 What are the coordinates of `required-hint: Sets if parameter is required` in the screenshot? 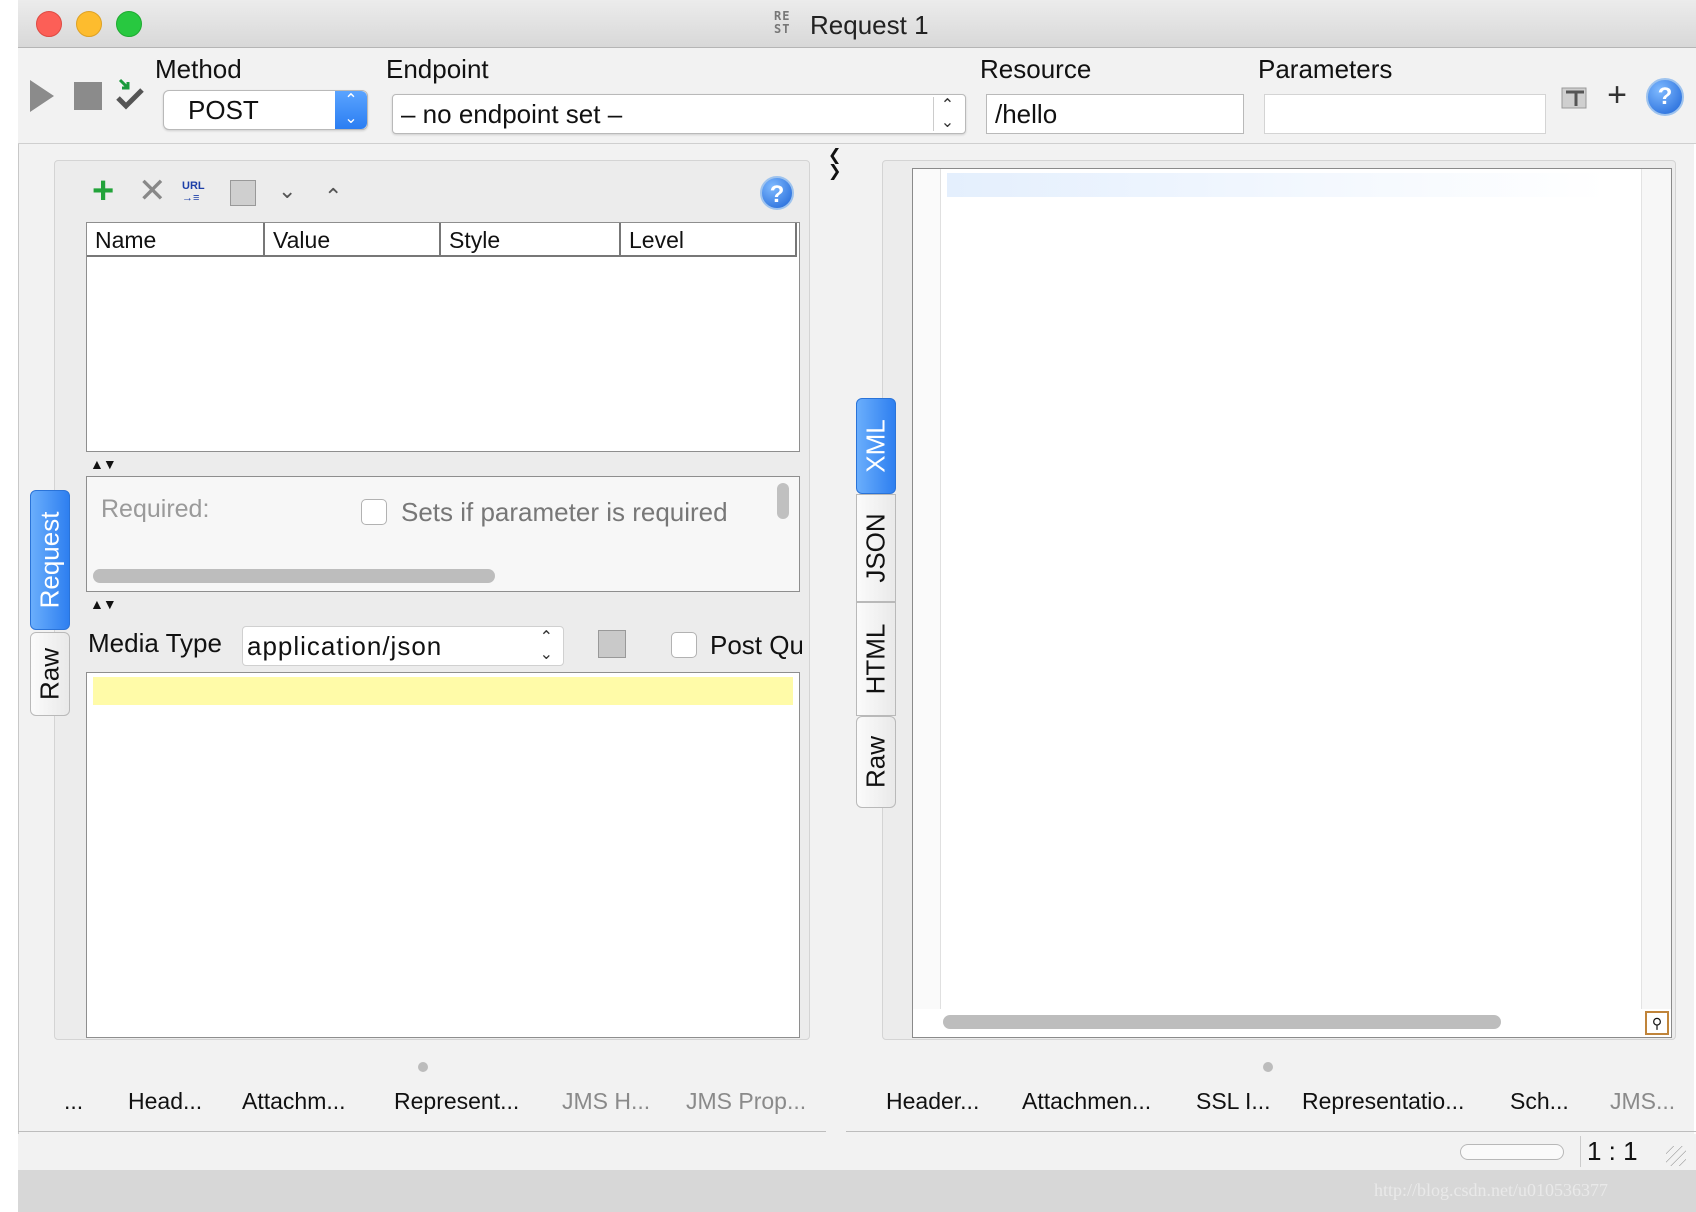 It's located at (564, 512).